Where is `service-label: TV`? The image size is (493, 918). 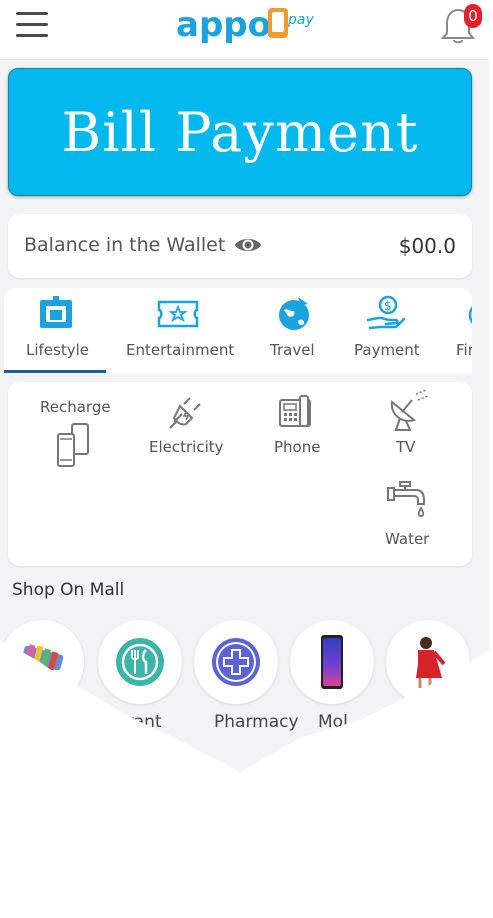
service-label: TV is located at coordinates (406, 447).